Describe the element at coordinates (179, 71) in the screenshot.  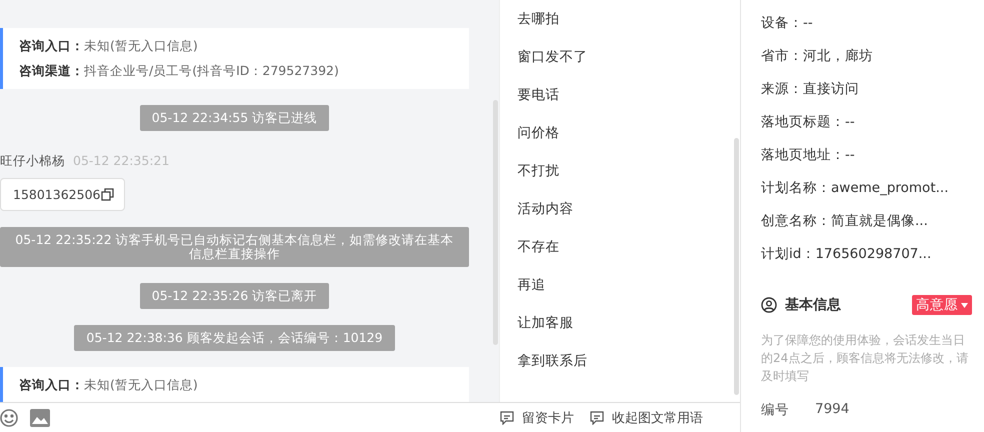
I see `info-row-text: 咨询渠道：抖音企业号/员工号(抖音号ID：279527392)` at that location.